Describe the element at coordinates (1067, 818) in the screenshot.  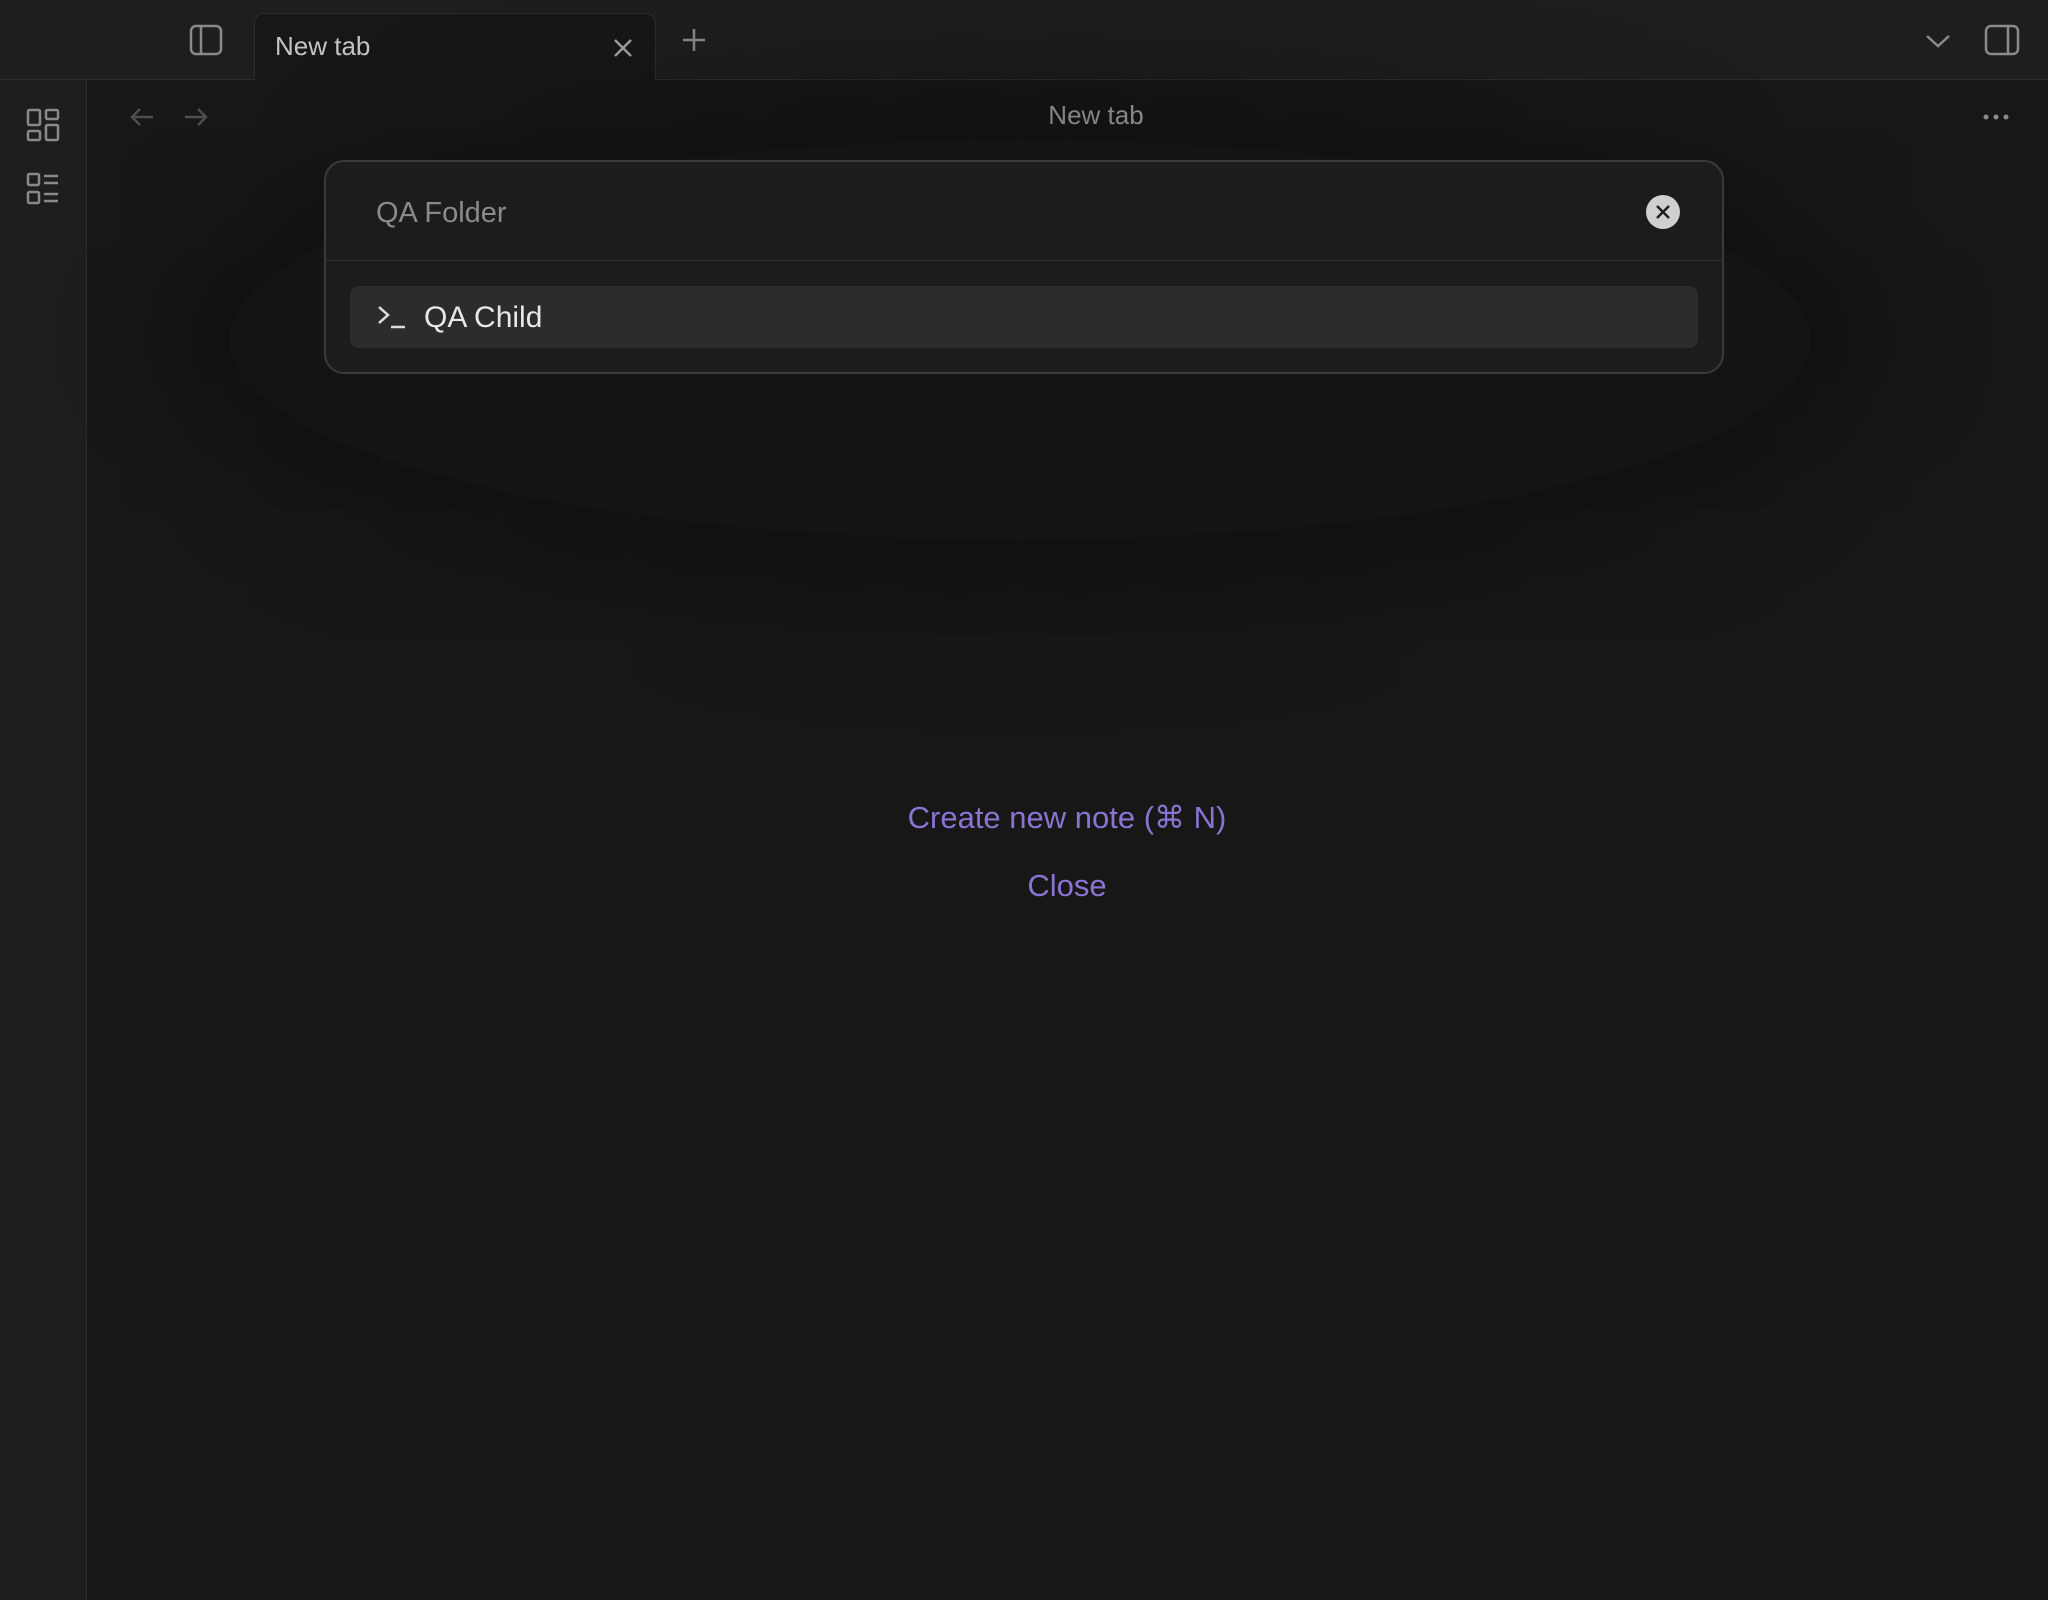
I see `create-new-note-link: Create new note (⌘ N)` at that location.